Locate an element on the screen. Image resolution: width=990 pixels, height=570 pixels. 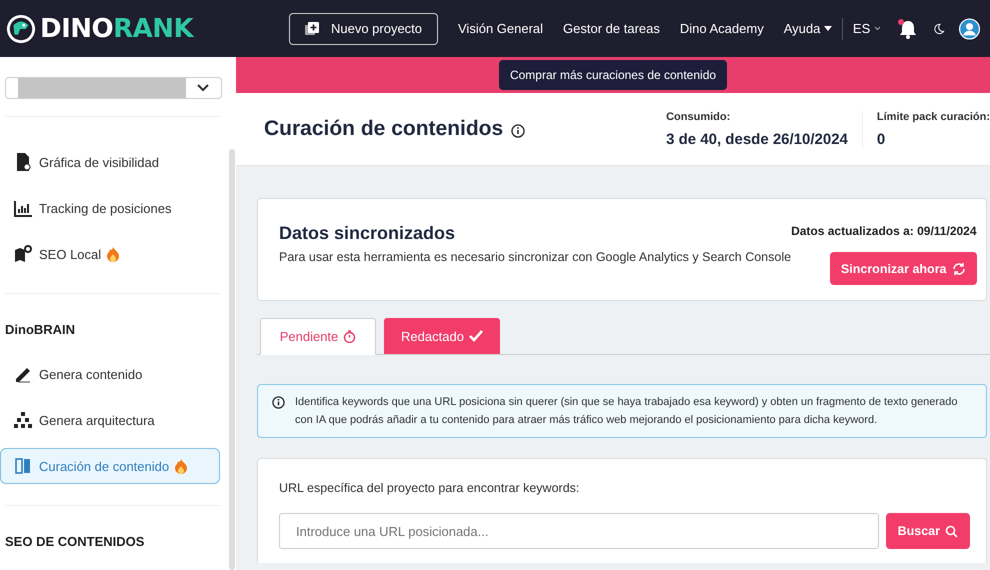
sidebar-item: Genera contenido is located at coordinates (110, 374).